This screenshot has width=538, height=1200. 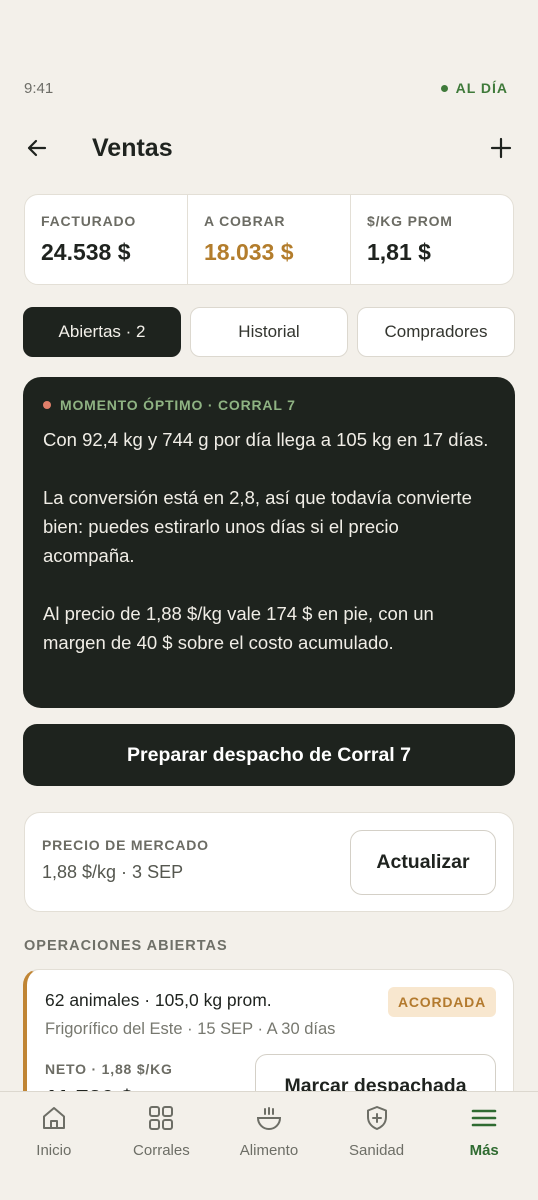 I want to click on page-title: Ventas, so click(x=132, y=147).